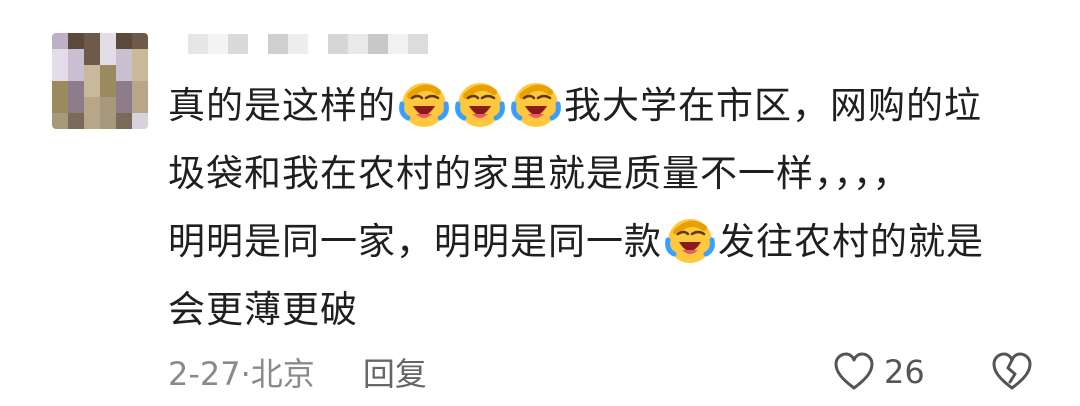 The width and height of the screenshot is (1080, 406). I want to click on like-count: 26, so click(904, 372).